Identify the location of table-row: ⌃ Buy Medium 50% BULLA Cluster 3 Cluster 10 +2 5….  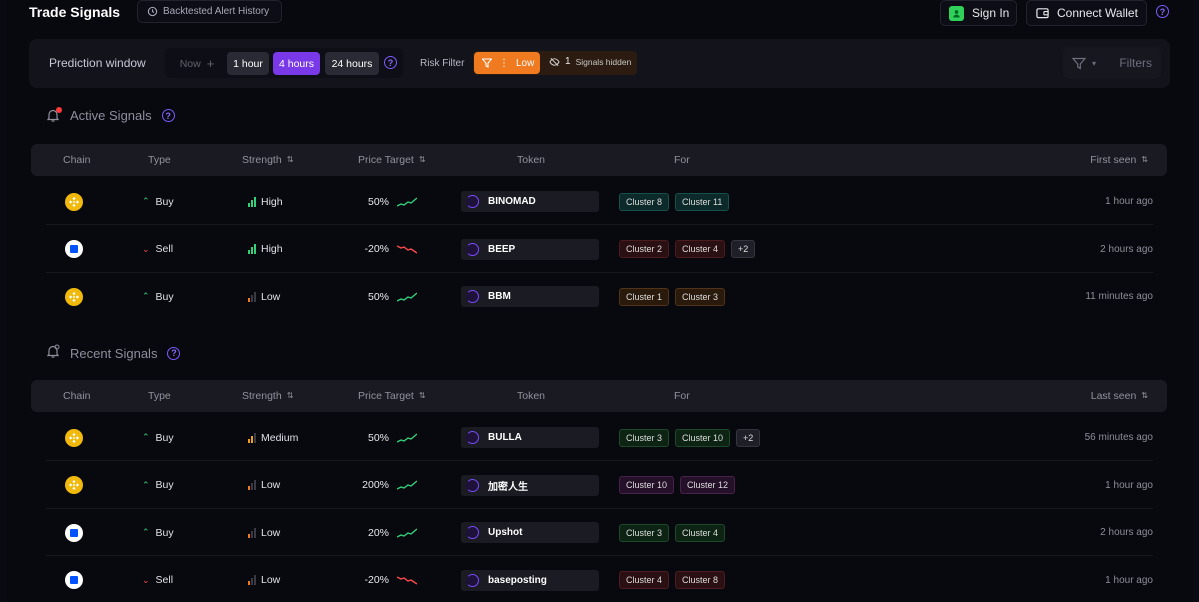
(599, 437).